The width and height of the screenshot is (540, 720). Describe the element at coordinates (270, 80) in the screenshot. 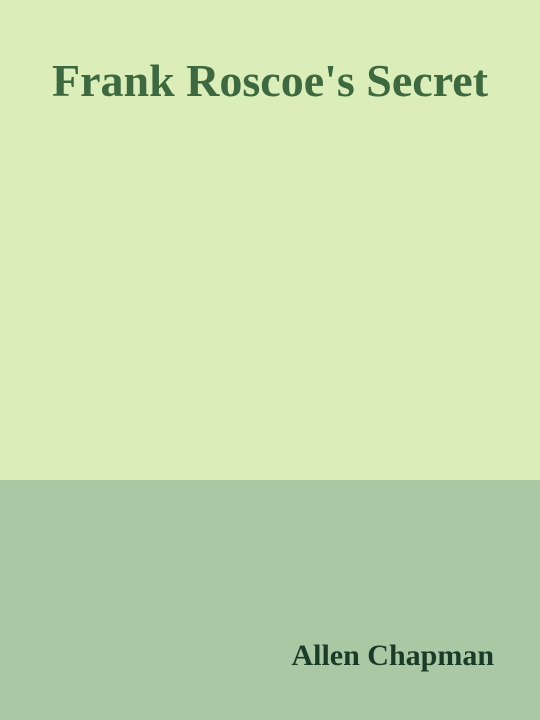

I see `book-title: Frank Roscoe's Secret` at that location.